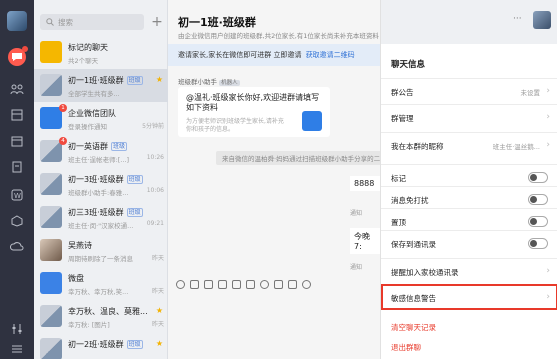 The image size is (557, 359). I want to click on contacts-icon, so click(17, 89).